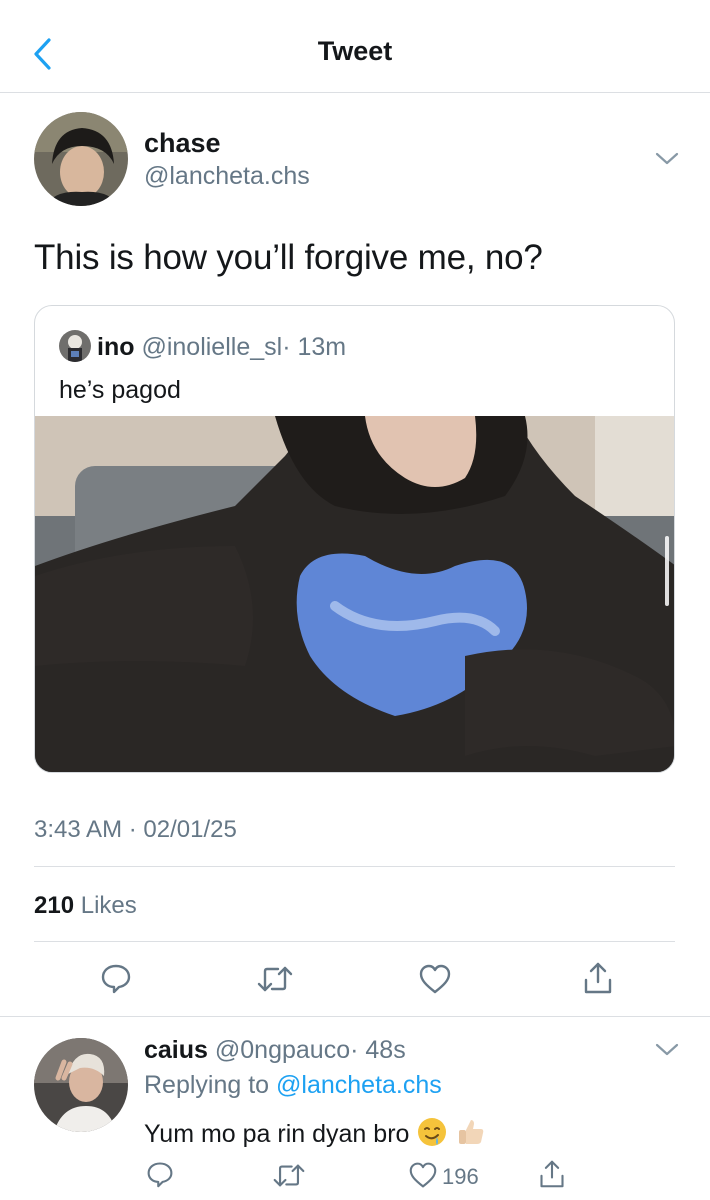 The image size is (710, 1200). I want to click on quoted-tweet-text: he’s pagod, so click(120, 390).